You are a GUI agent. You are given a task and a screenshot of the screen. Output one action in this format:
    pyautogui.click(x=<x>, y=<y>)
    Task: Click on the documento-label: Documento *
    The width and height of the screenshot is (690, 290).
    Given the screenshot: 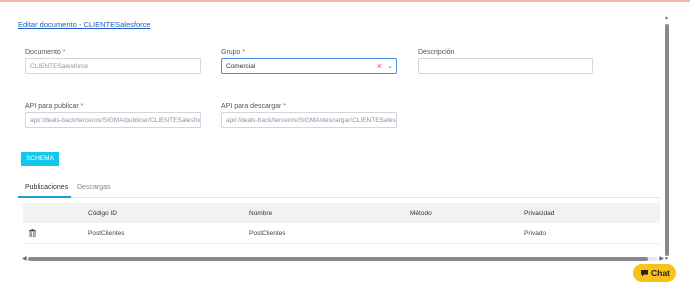 What is the action you would take?
    pyautogui.click(x=45, y=52)
    